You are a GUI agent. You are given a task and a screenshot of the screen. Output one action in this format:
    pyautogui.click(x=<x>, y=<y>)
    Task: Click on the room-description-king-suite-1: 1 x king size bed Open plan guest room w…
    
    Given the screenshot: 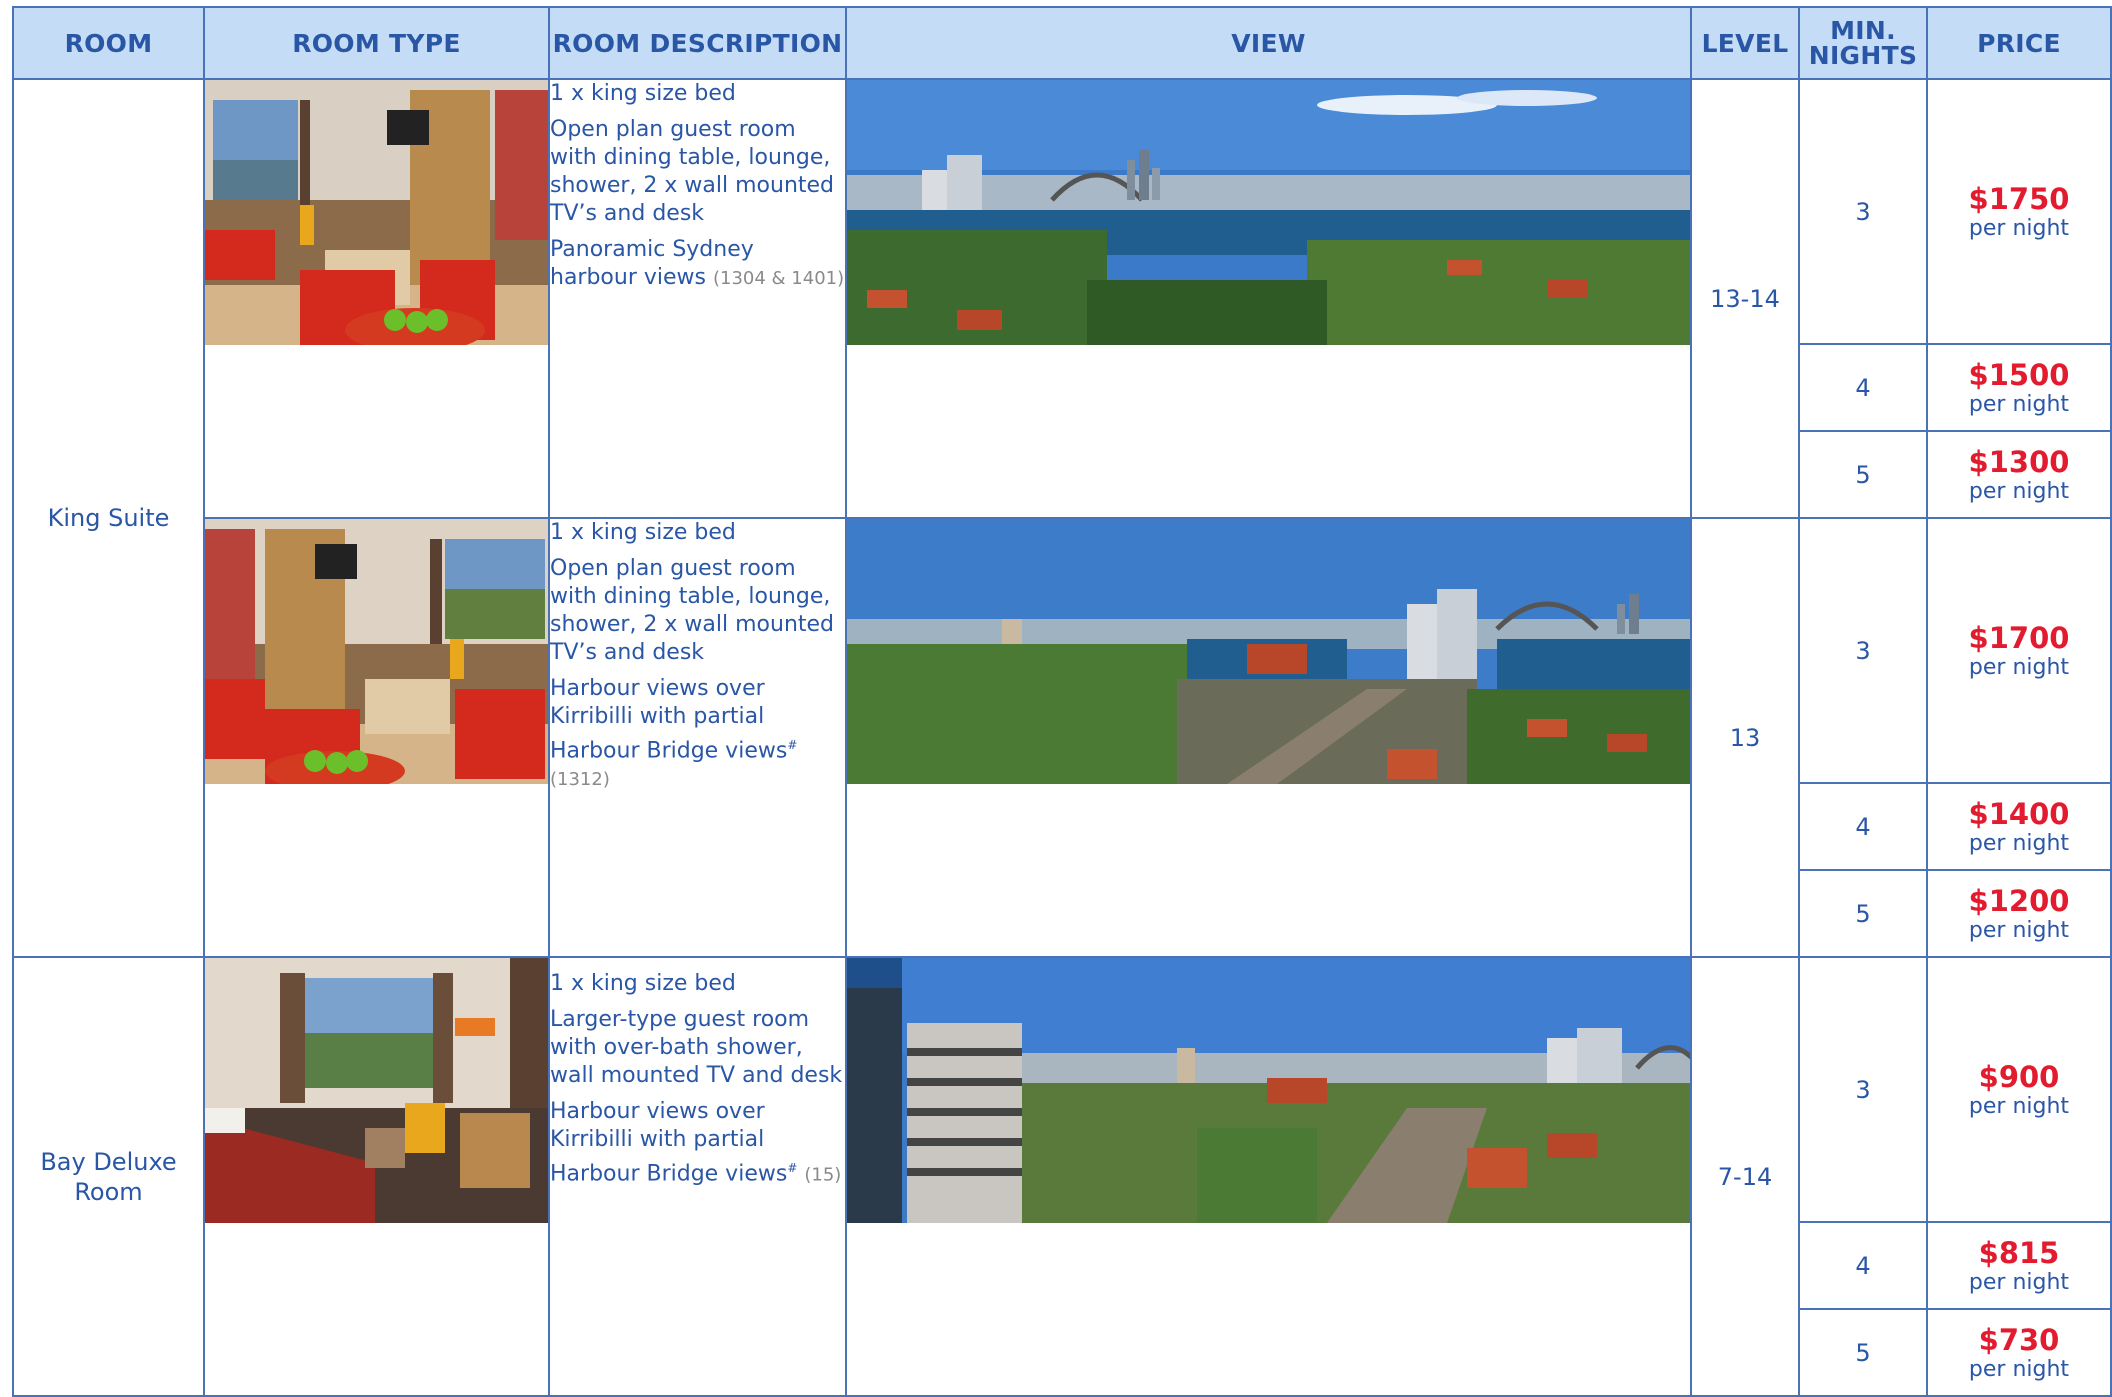 What is the action you would take?
    pyautogui.click(x=697, y=298)
    